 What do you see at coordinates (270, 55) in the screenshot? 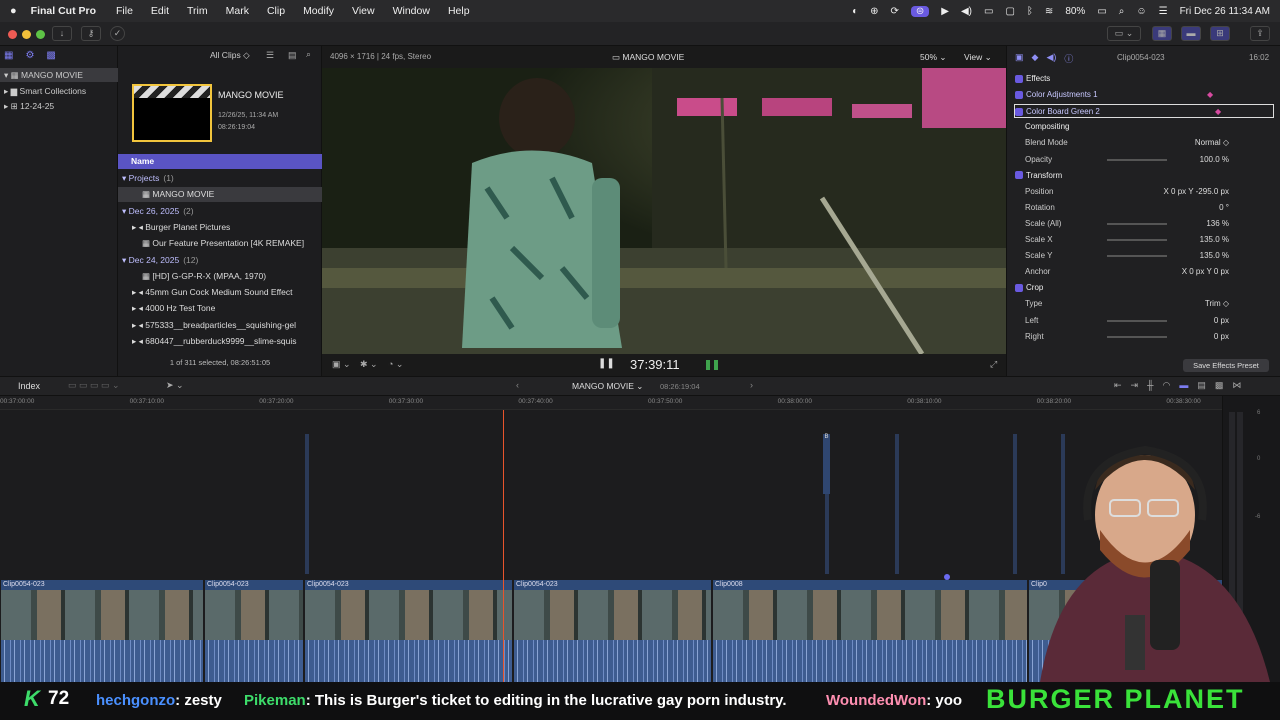
I see `clip-appearance-icon: ☰` at bounding box center [270, 55].